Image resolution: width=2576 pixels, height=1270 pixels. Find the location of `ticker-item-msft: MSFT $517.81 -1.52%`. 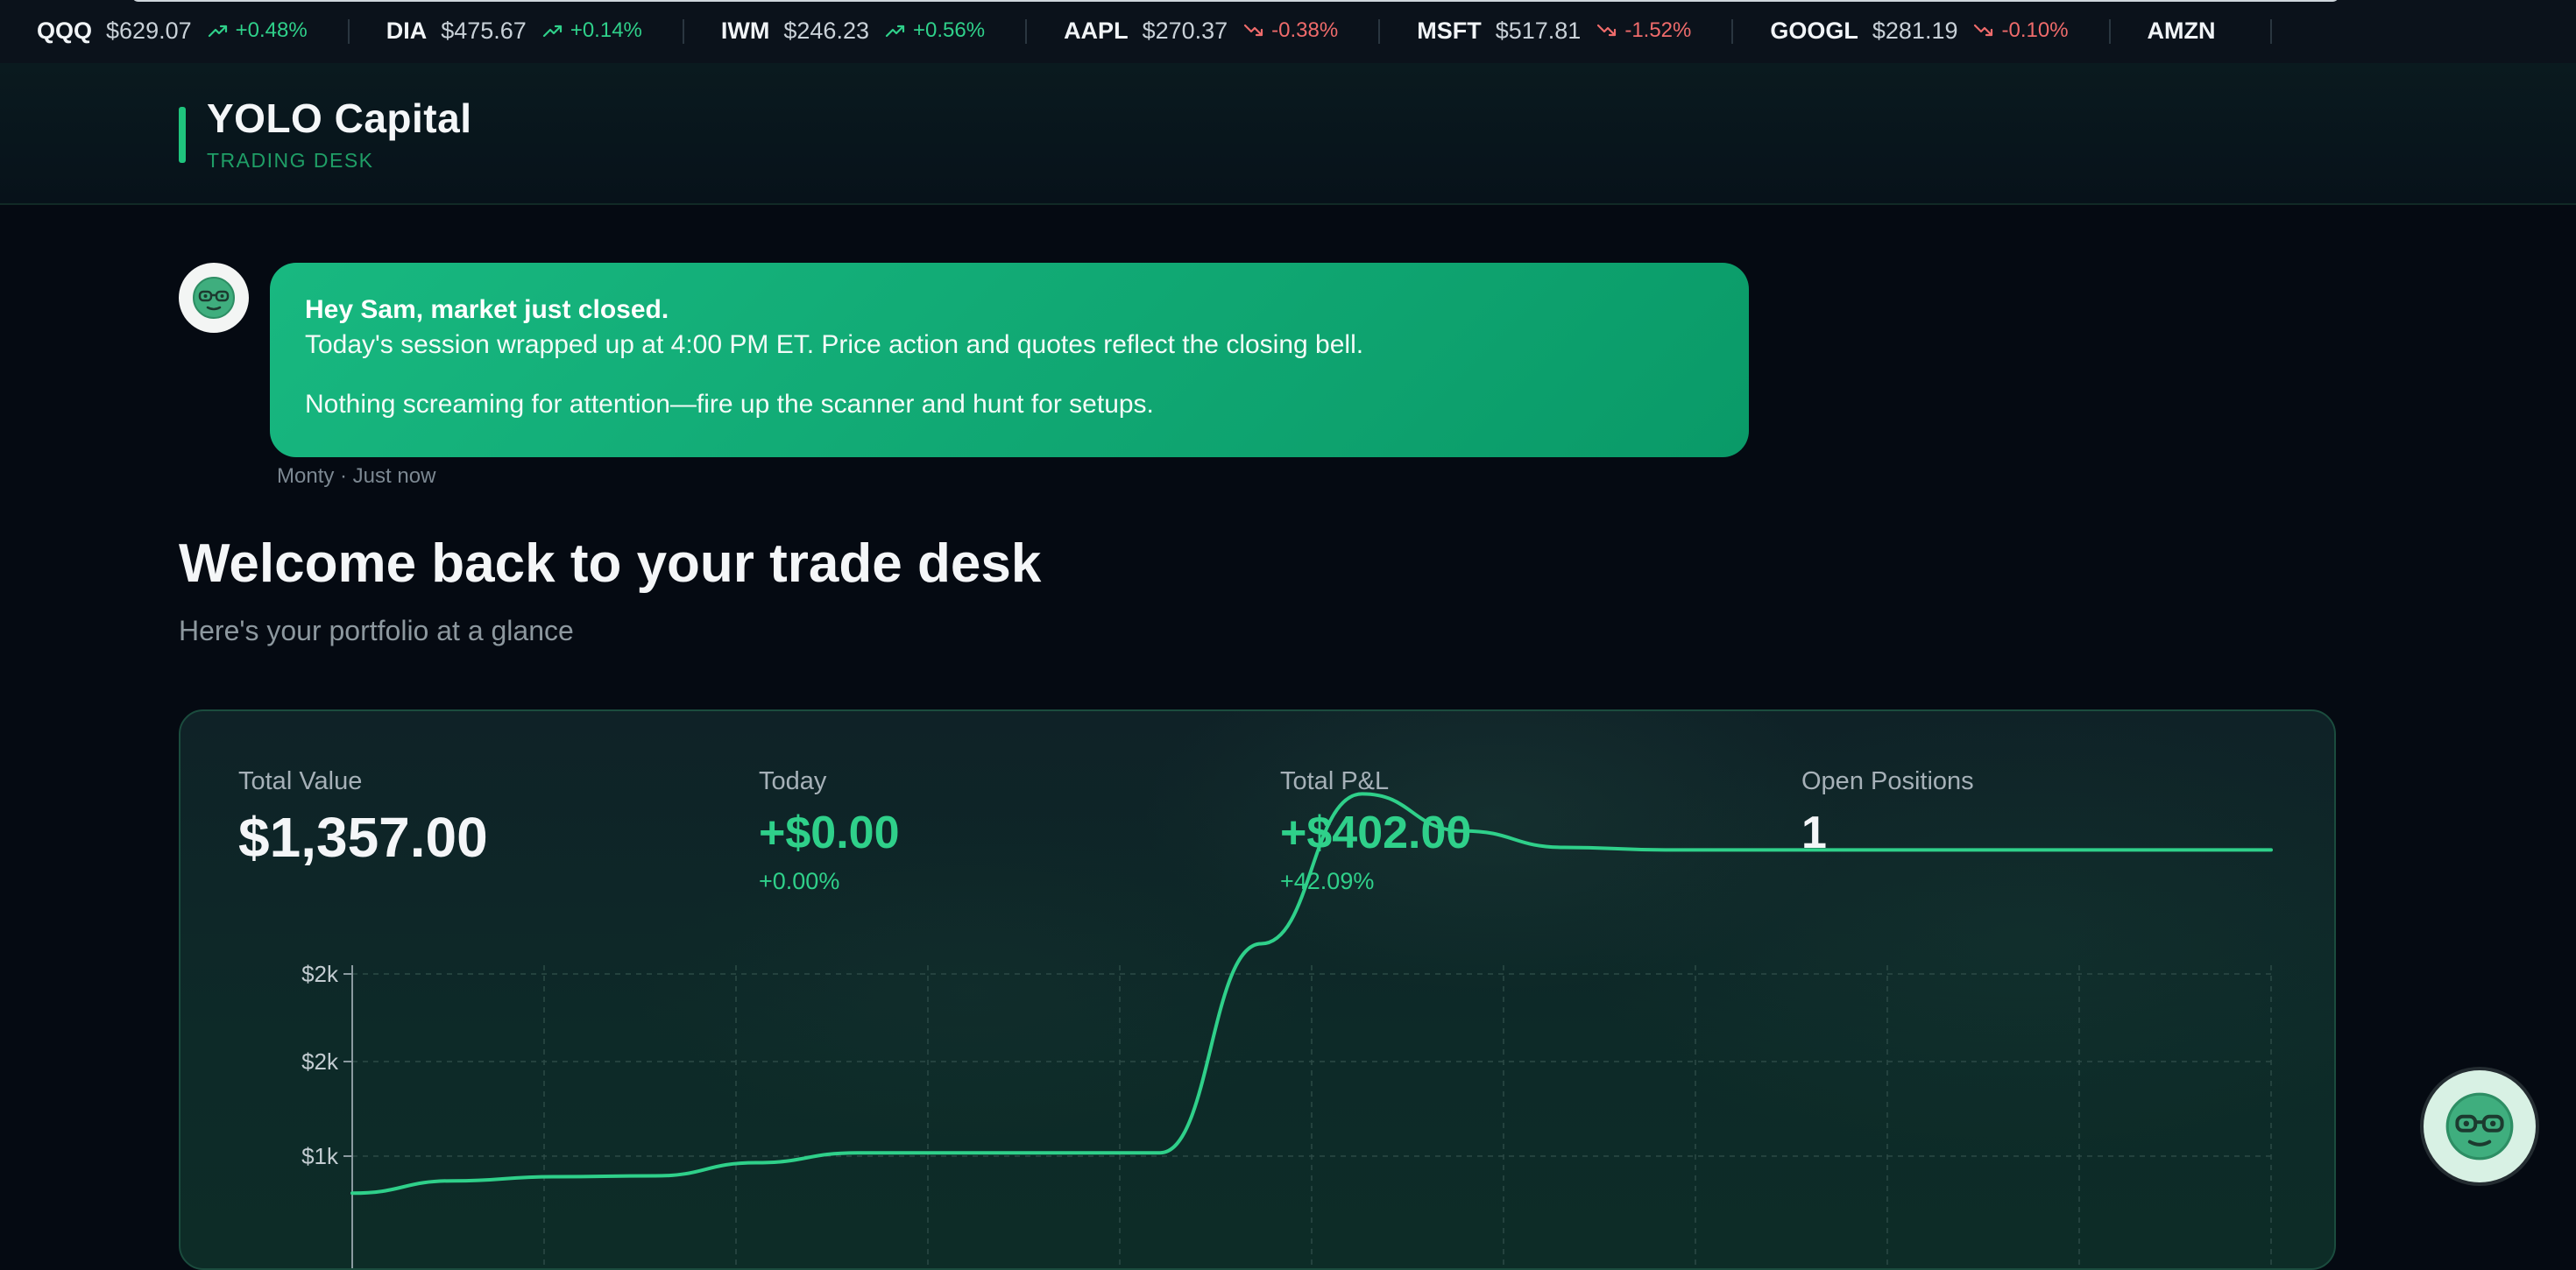

ticker-item-msft: MSFT $517.81 -1.52% is located at coordinates (1557, 30).